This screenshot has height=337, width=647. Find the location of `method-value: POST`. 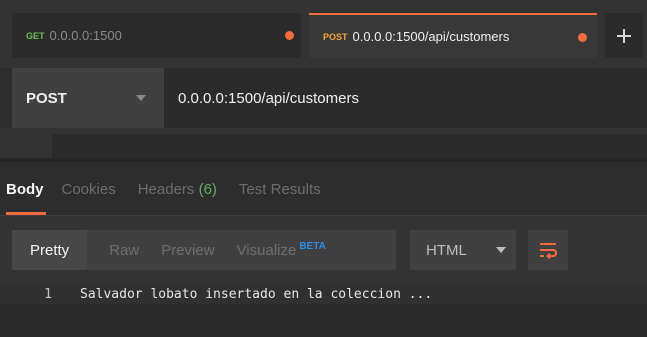

method-value: POST is located at coordinates (46, 98).